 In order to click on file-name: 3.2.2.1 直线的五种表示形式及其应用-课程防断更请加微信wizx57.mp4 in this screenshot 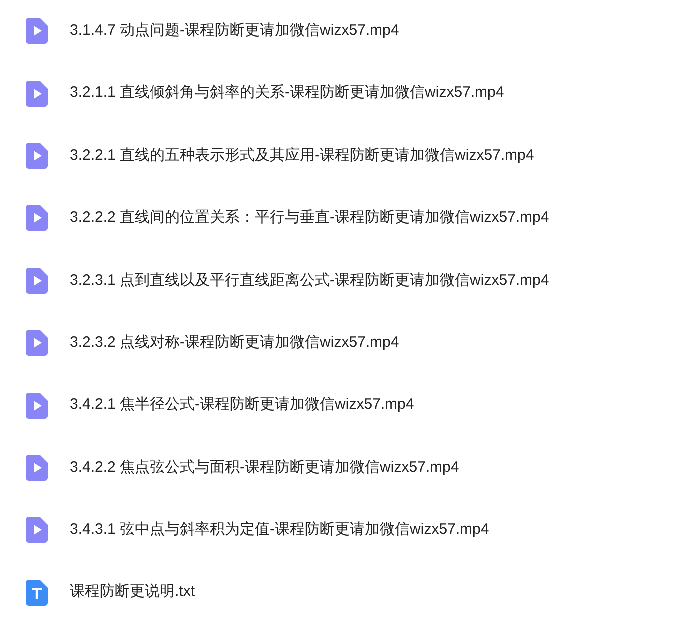, I will do `click(302, 156)`.